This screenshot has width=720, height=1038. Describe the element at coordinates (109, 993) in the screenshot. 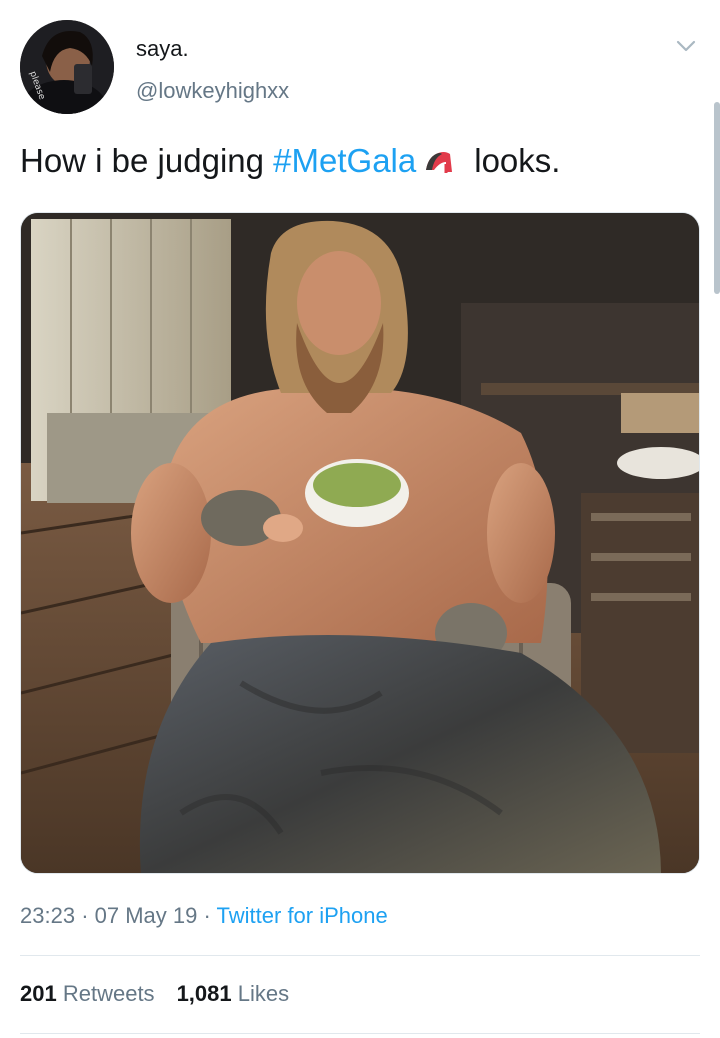

I see `retweets-label: Retweets` at that location.